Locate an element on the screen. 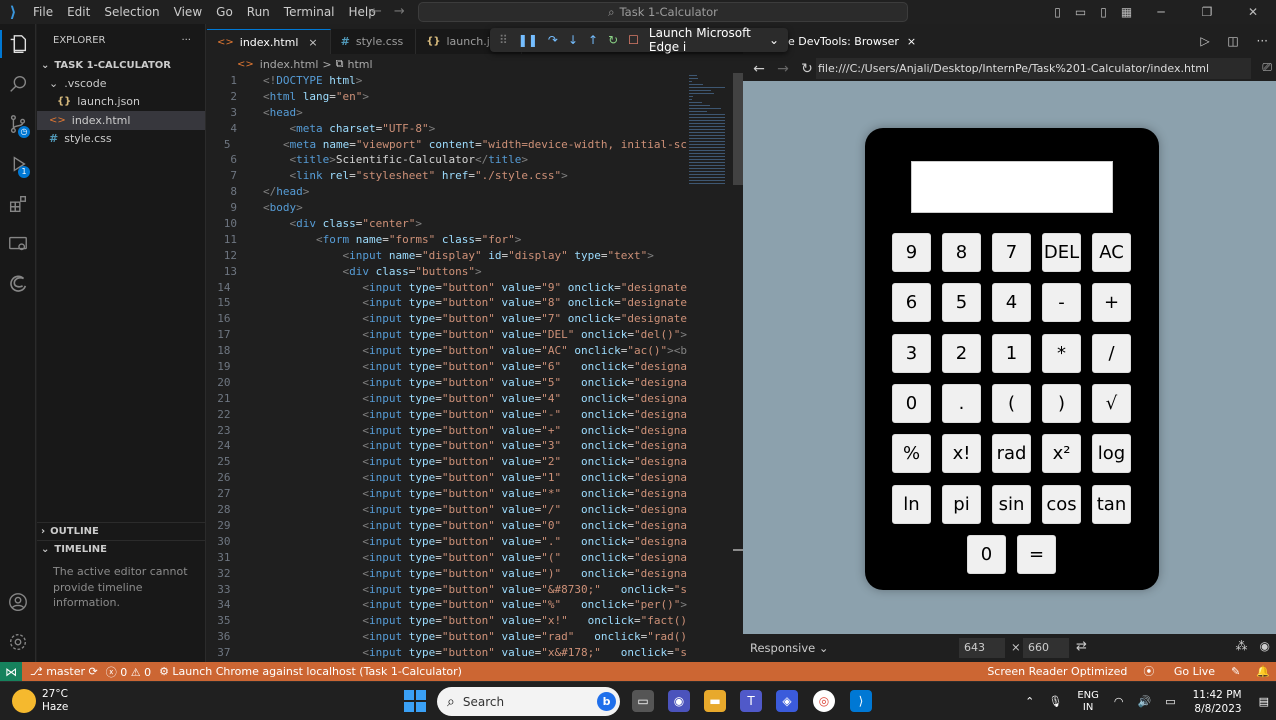  language-indicator: ENG IN is located at coordinates (1088, 702).